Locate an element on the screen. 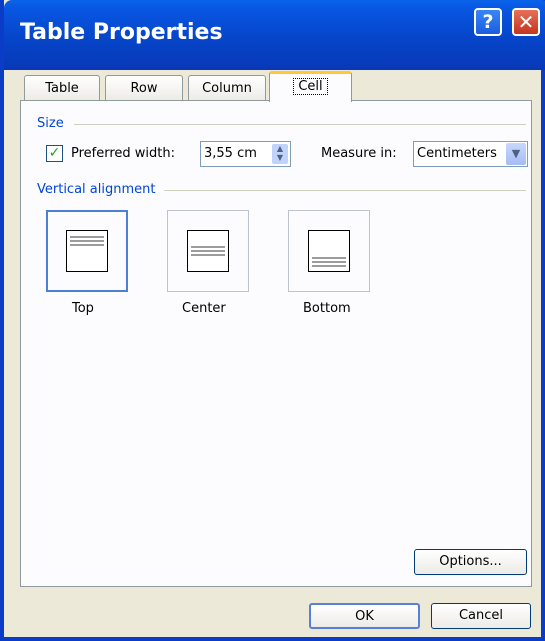 This screenshot has width=545, height=641. tab-table-label: Table is located at coordinates (62, 88).